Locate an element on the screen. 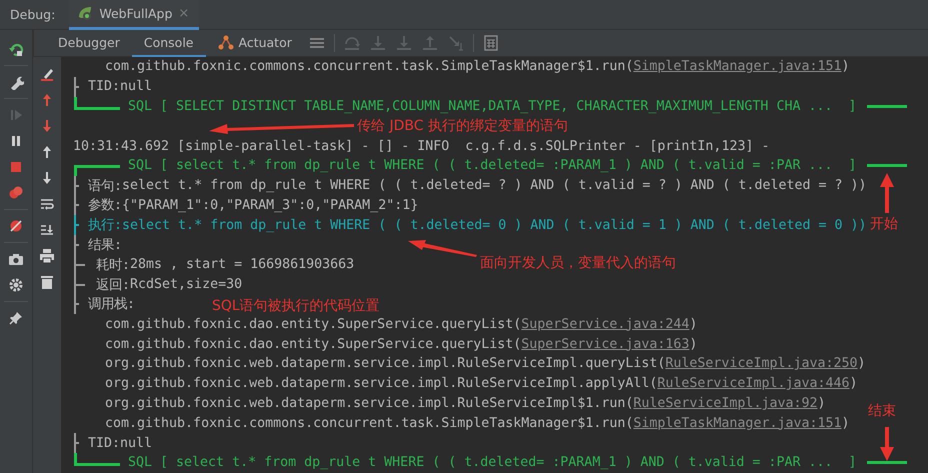 The height and width of the screenshot is (473, 928). rerun-icon is located at coordinates (16, 49).